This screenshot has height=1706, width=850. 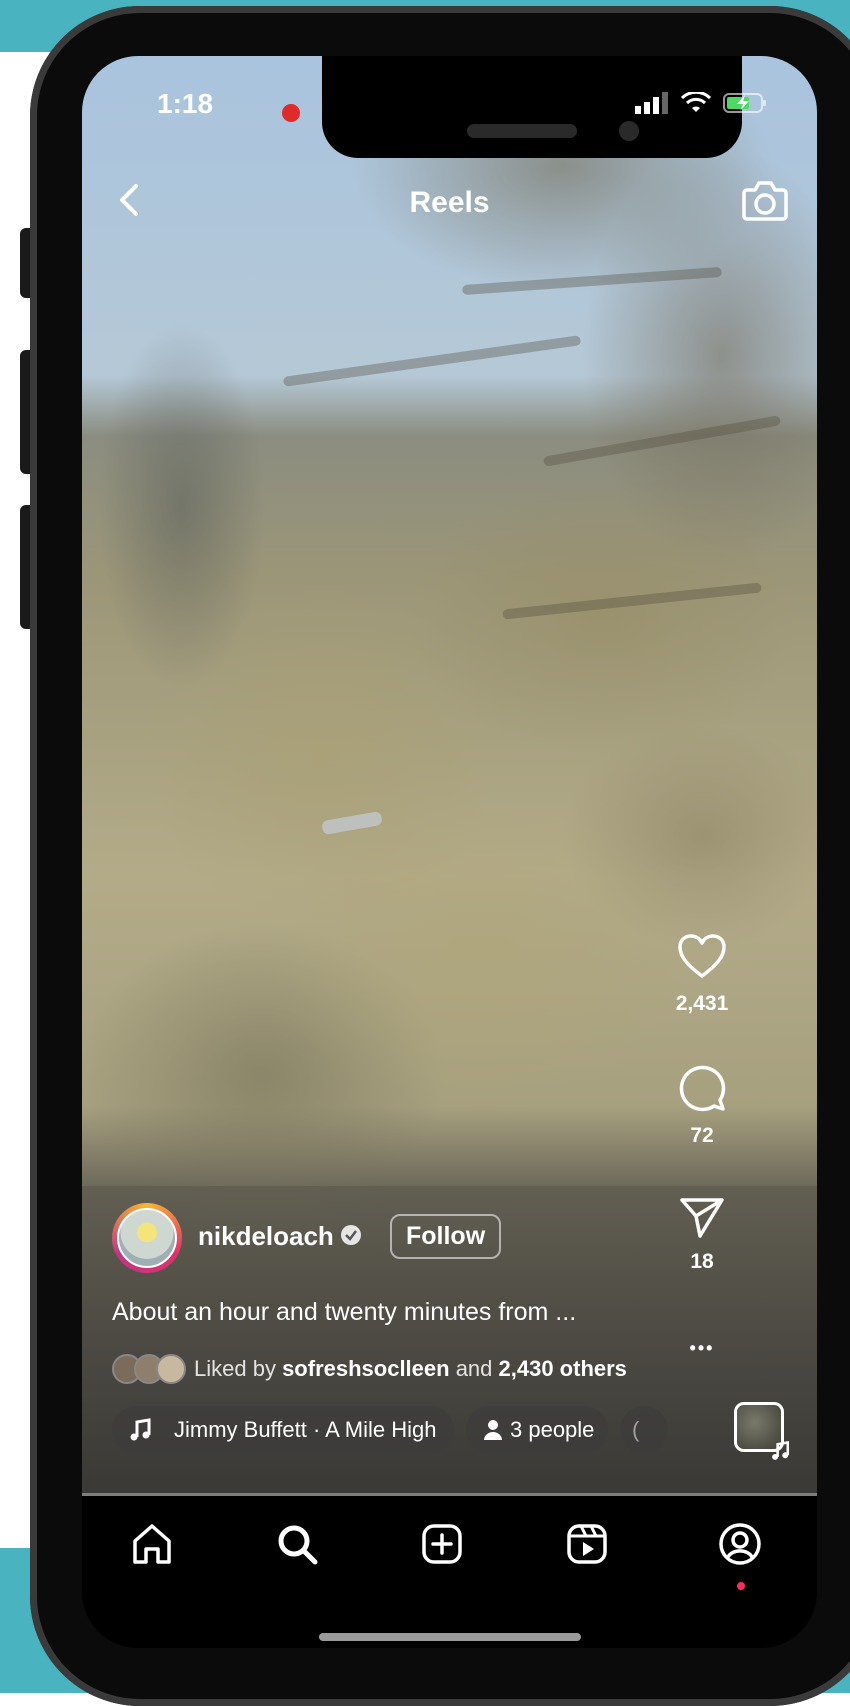 I want to click on status-time: 1:18, so click(x=185, y=103).